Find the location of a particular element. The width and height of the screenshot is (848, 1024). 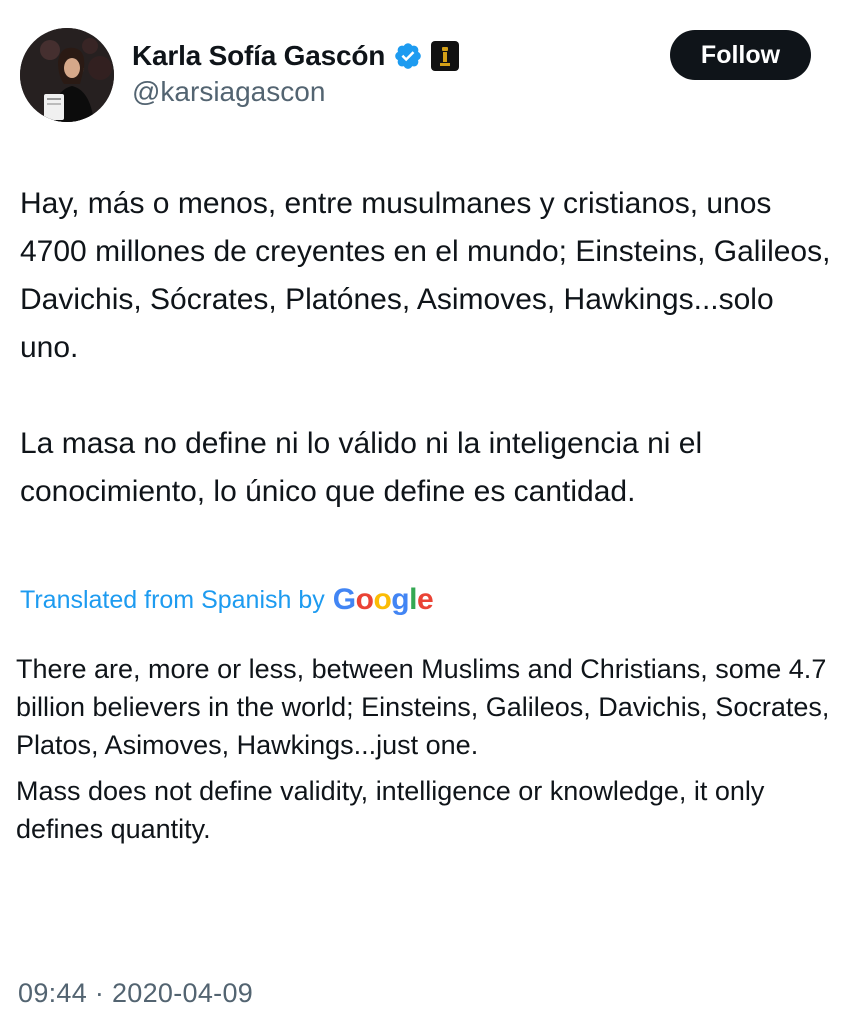

translation-attribution: Translated from Spanish by Google is located at coordinates (227, 600).